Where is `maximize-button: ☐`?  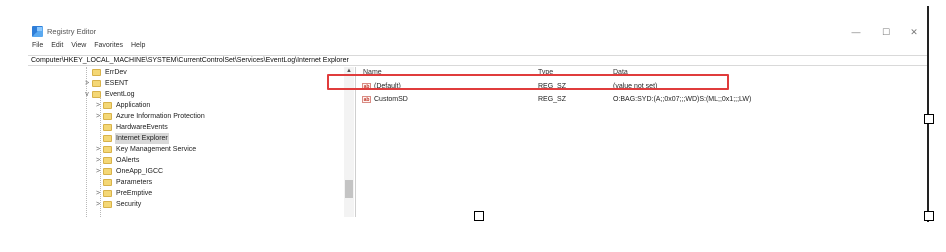
maximize-button: ☐ is located at coordinates (886, 32).